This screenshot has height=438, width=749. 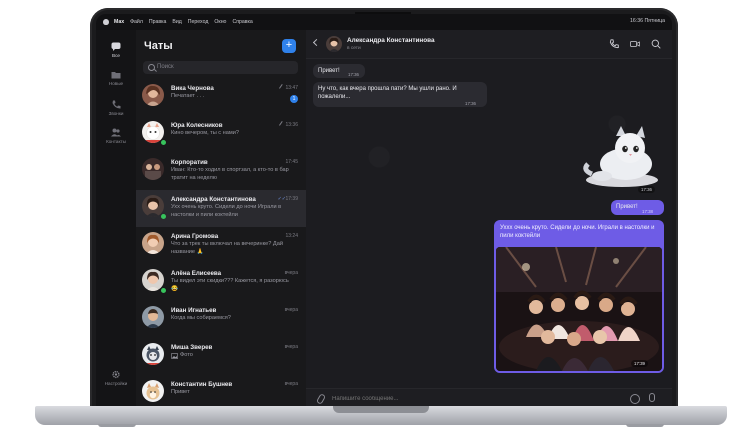 What do you see at coordinates (482, 399) in the screenshot?
I see `message-input` at bounding box center [482, 399].